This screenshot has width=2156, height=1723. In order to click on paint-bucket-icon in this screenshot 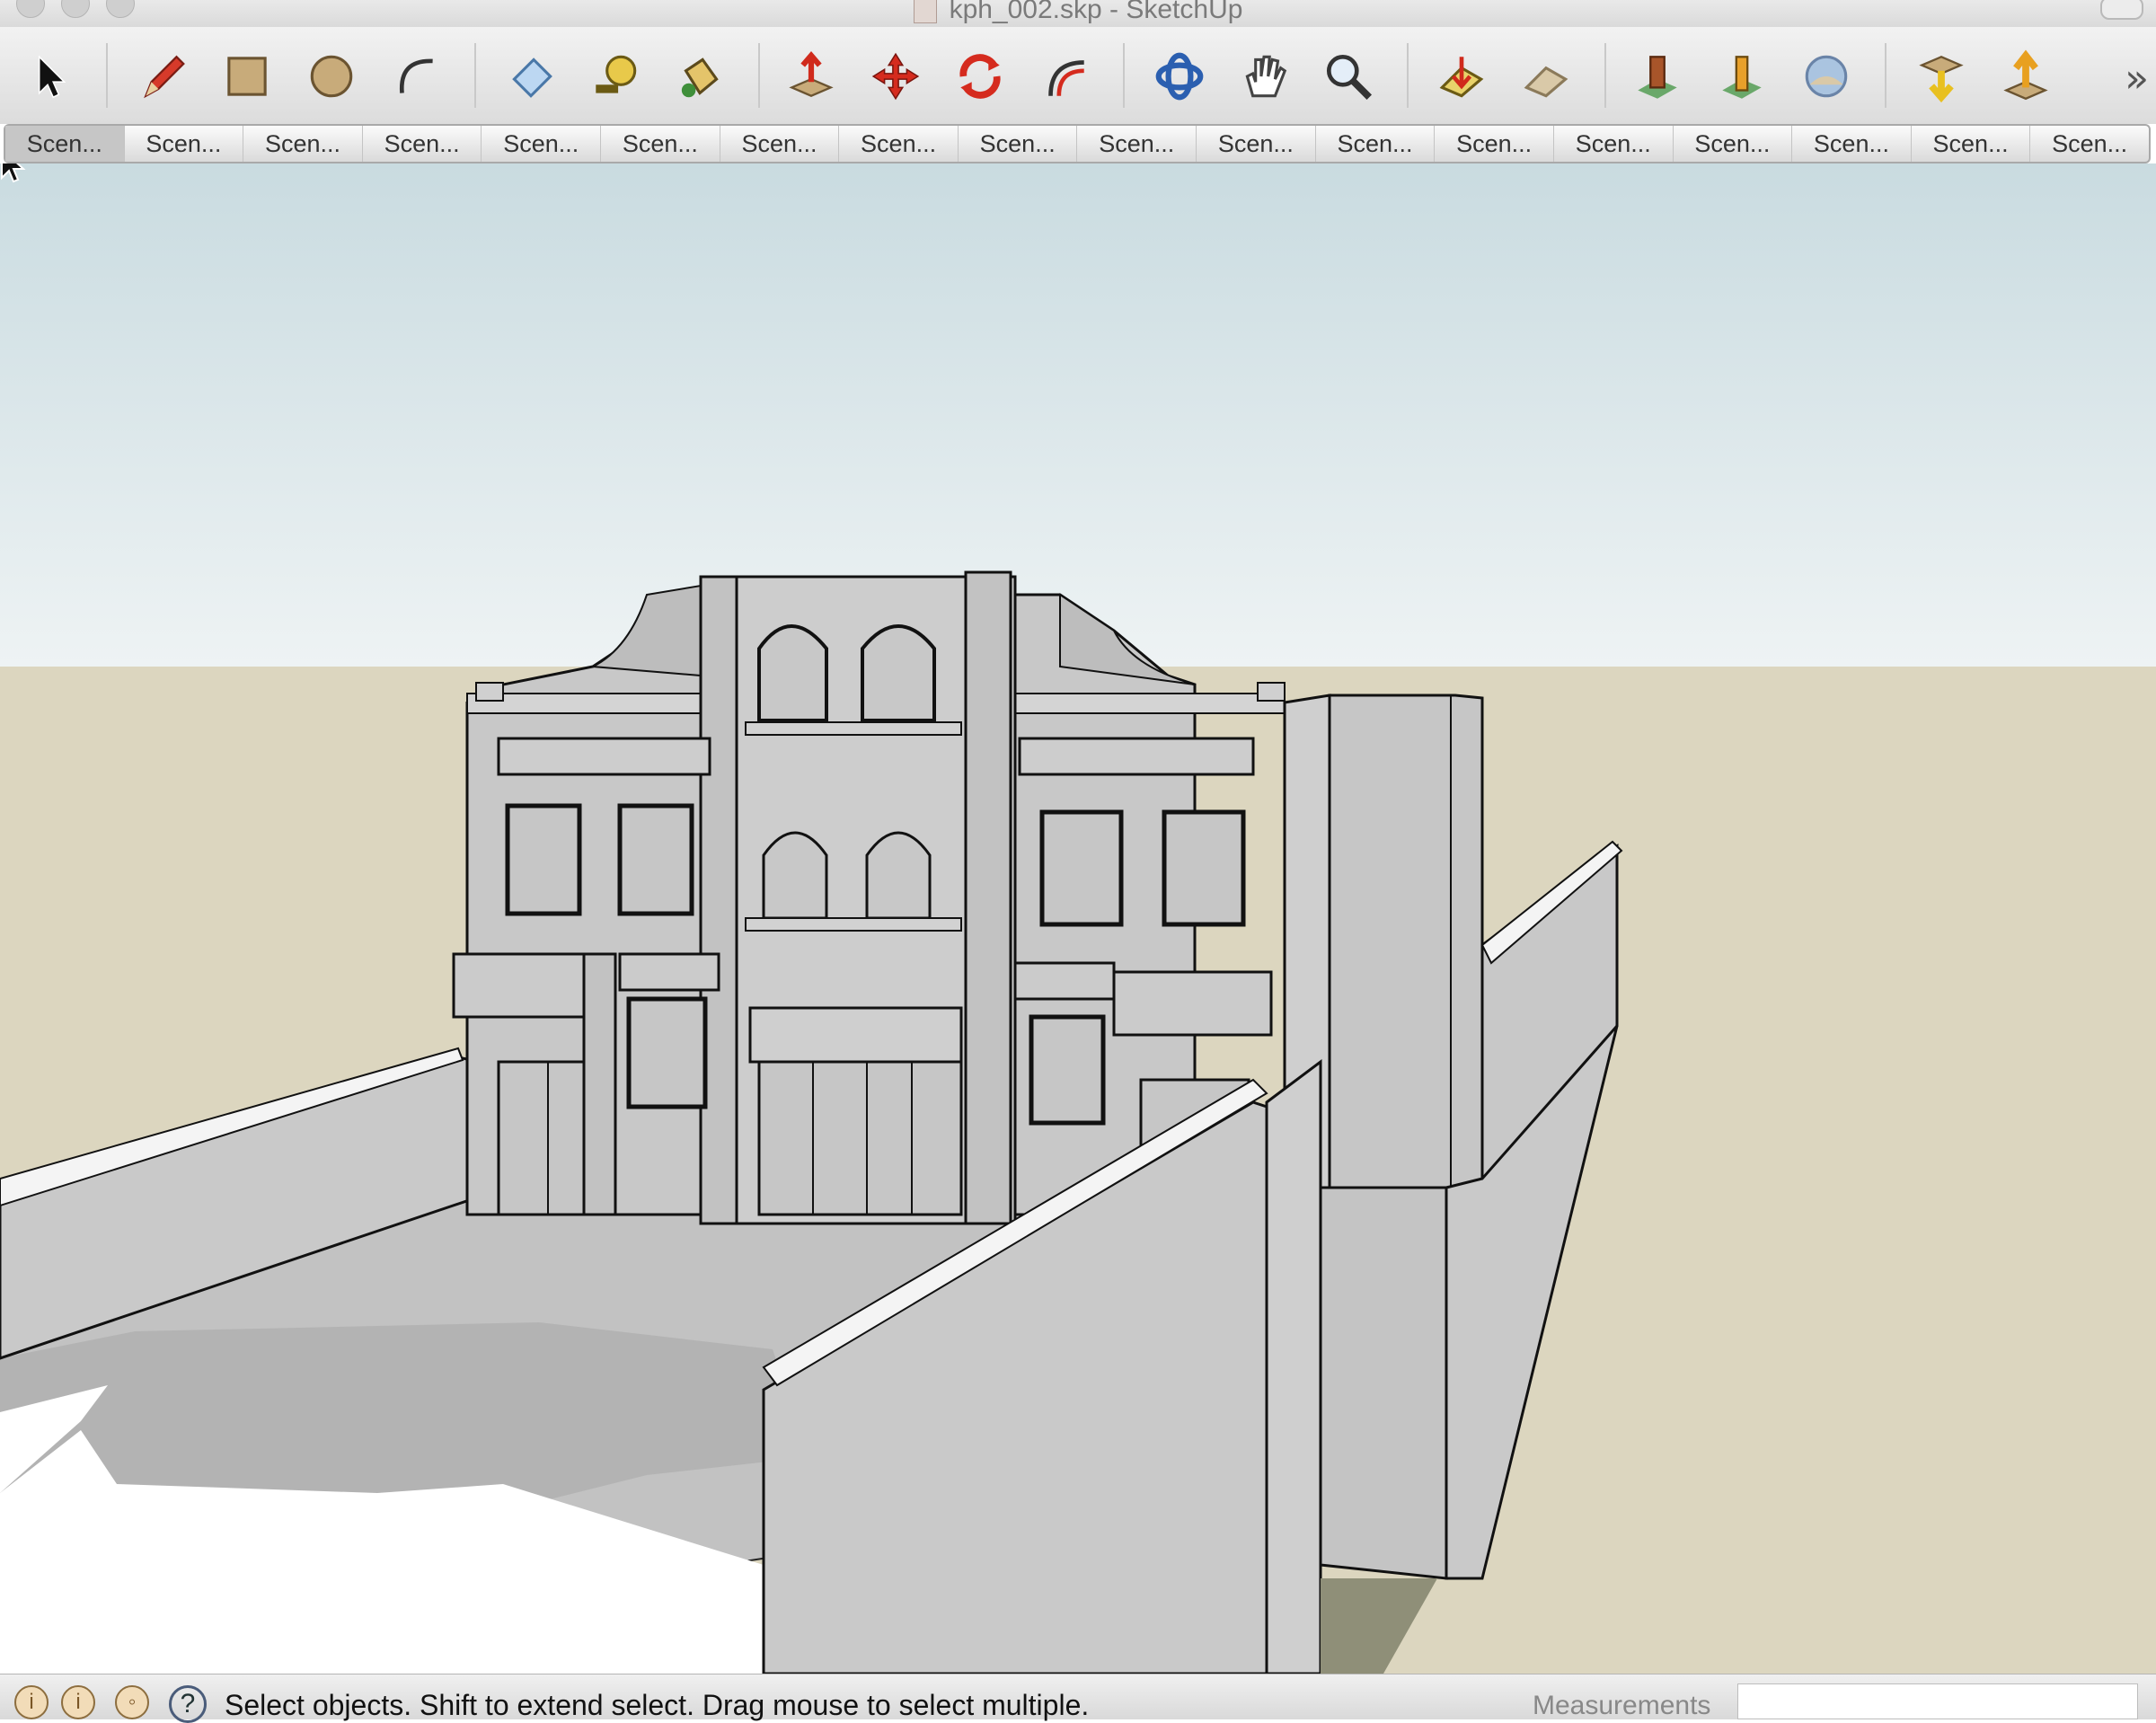, I will do `click(700, 77)`.